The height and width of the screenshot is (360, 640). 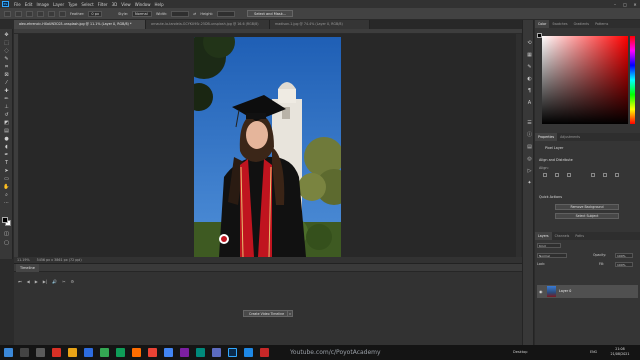 What do you see at coordinates (58, 4) in the screenshot?
I see `menu-layer: Layer` at bounding box center [58, 4].